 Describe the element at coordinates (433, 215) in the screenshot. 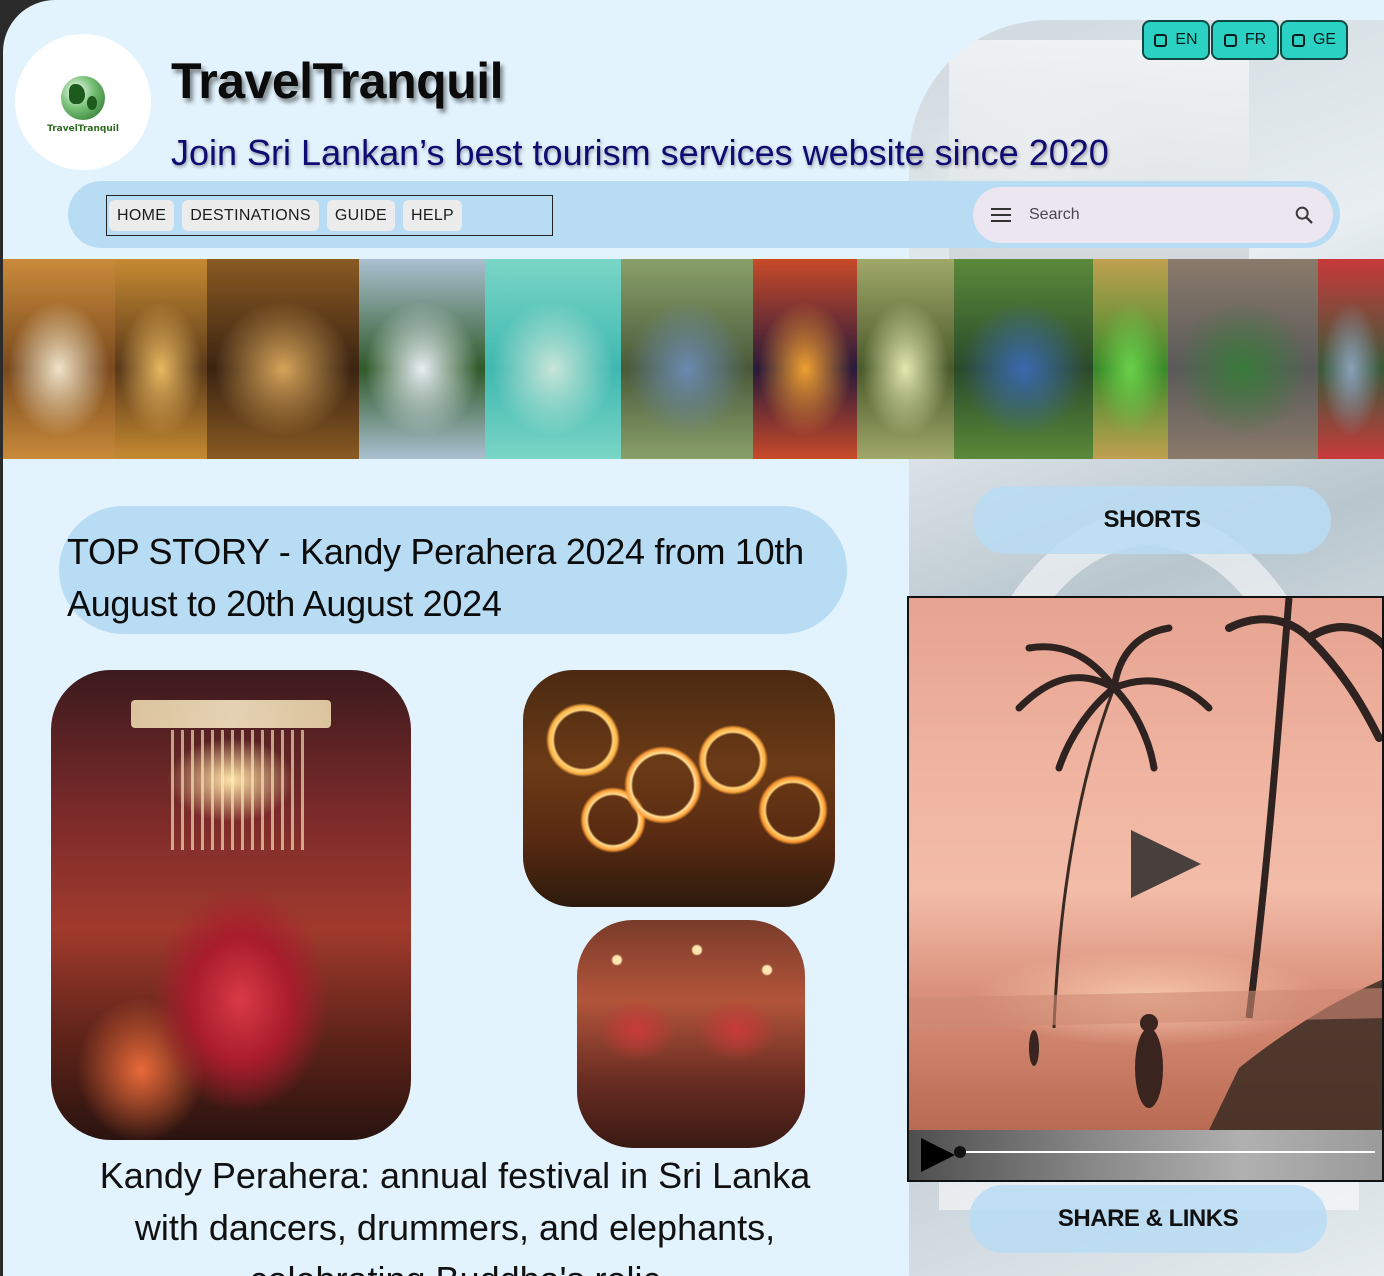

I see `nav-item-help: HELP` at that location.